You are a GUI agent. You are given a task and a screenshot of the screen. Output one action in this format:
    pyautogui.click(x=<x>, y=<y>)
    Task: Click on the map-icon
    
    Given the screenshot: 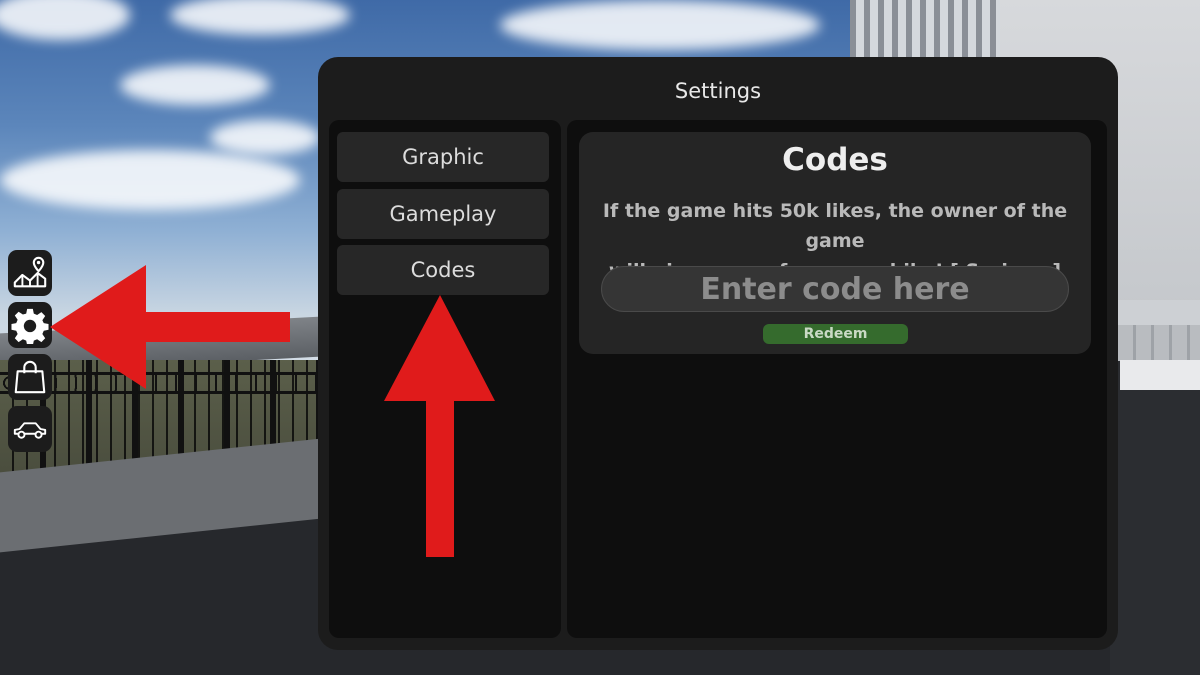 What is the action you would take?
    pyautogui.click(x=30, y=272)
    